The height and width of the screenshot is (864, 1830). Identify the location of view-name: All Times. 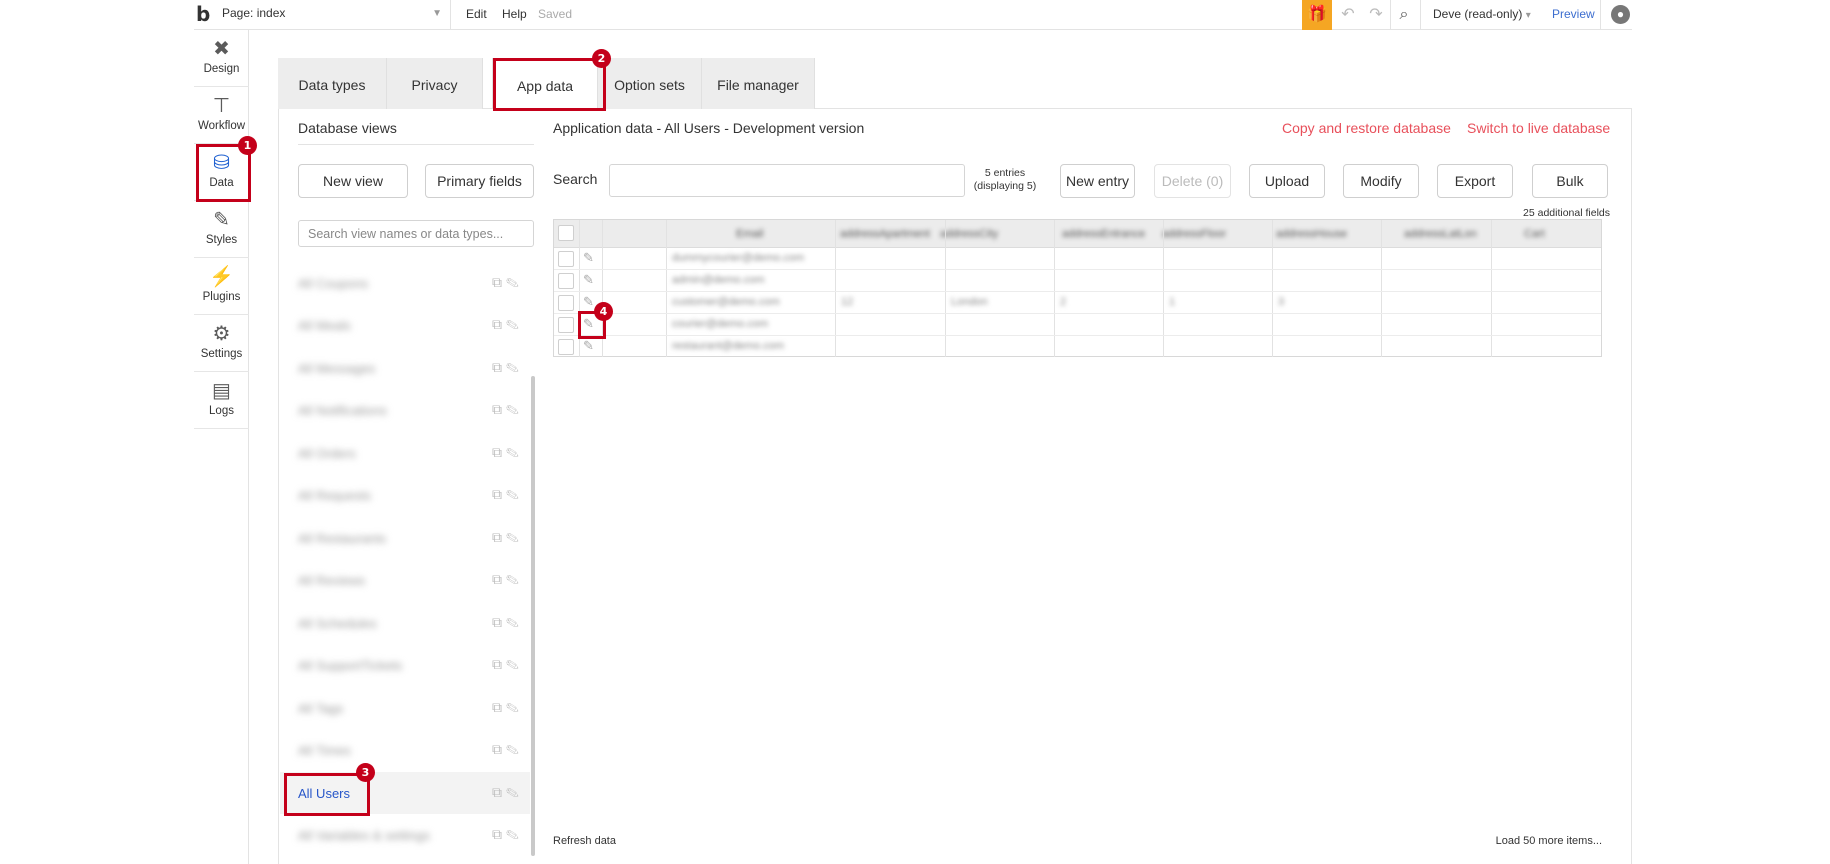
(324, 750).